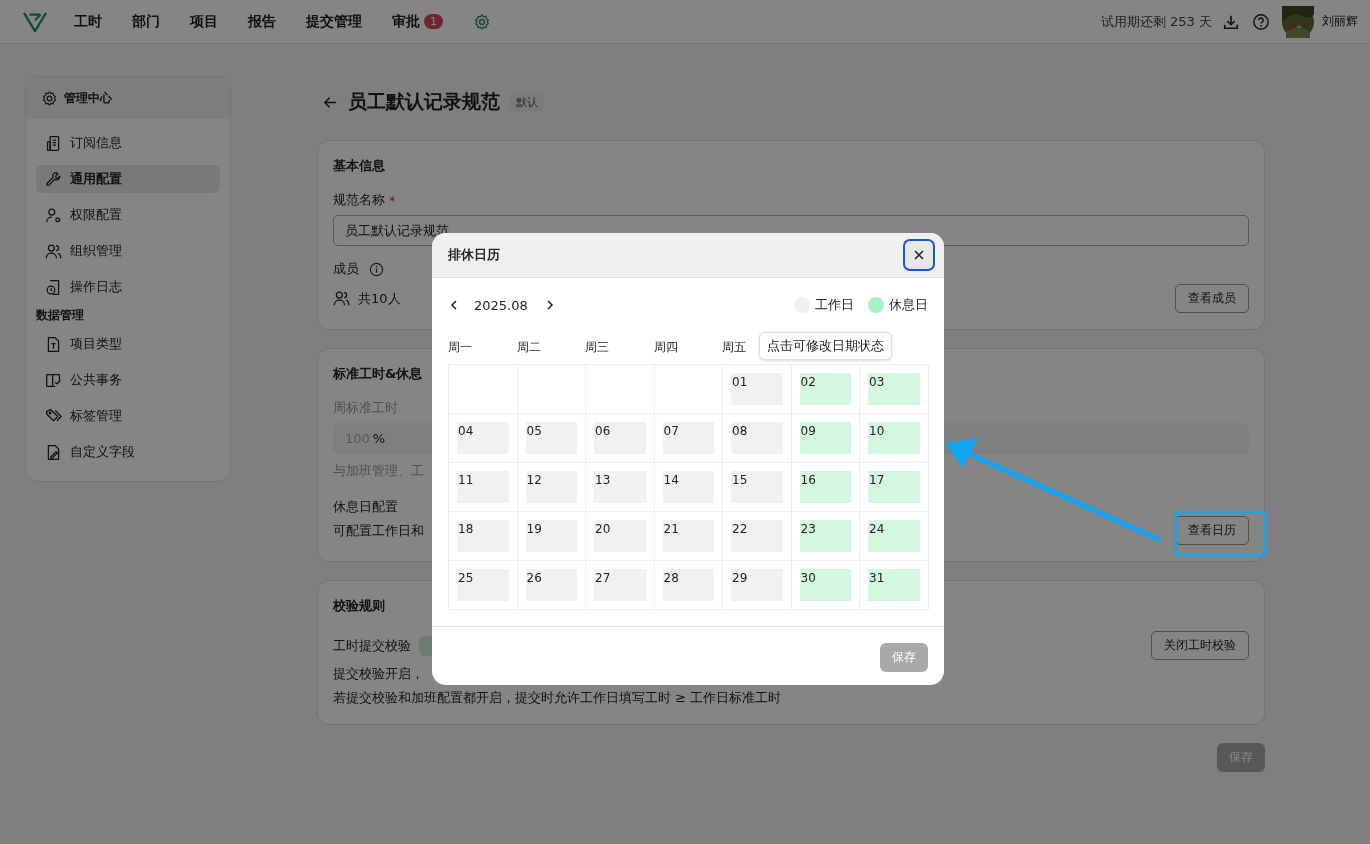 Image resolution: width=1370 pixels, height=844 pixels. What do you see at coordinates (128, 344) in the screenshot?
I see `sidebar-item: 项目类型` at bounding box center [128, 344].